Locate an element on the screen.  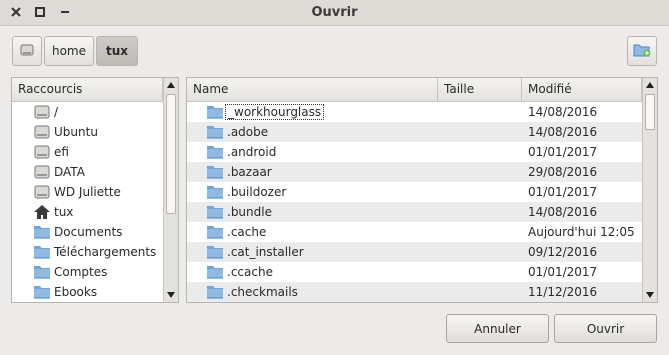
sidebar-item-6: Documents is located at coordinates (87, 232).